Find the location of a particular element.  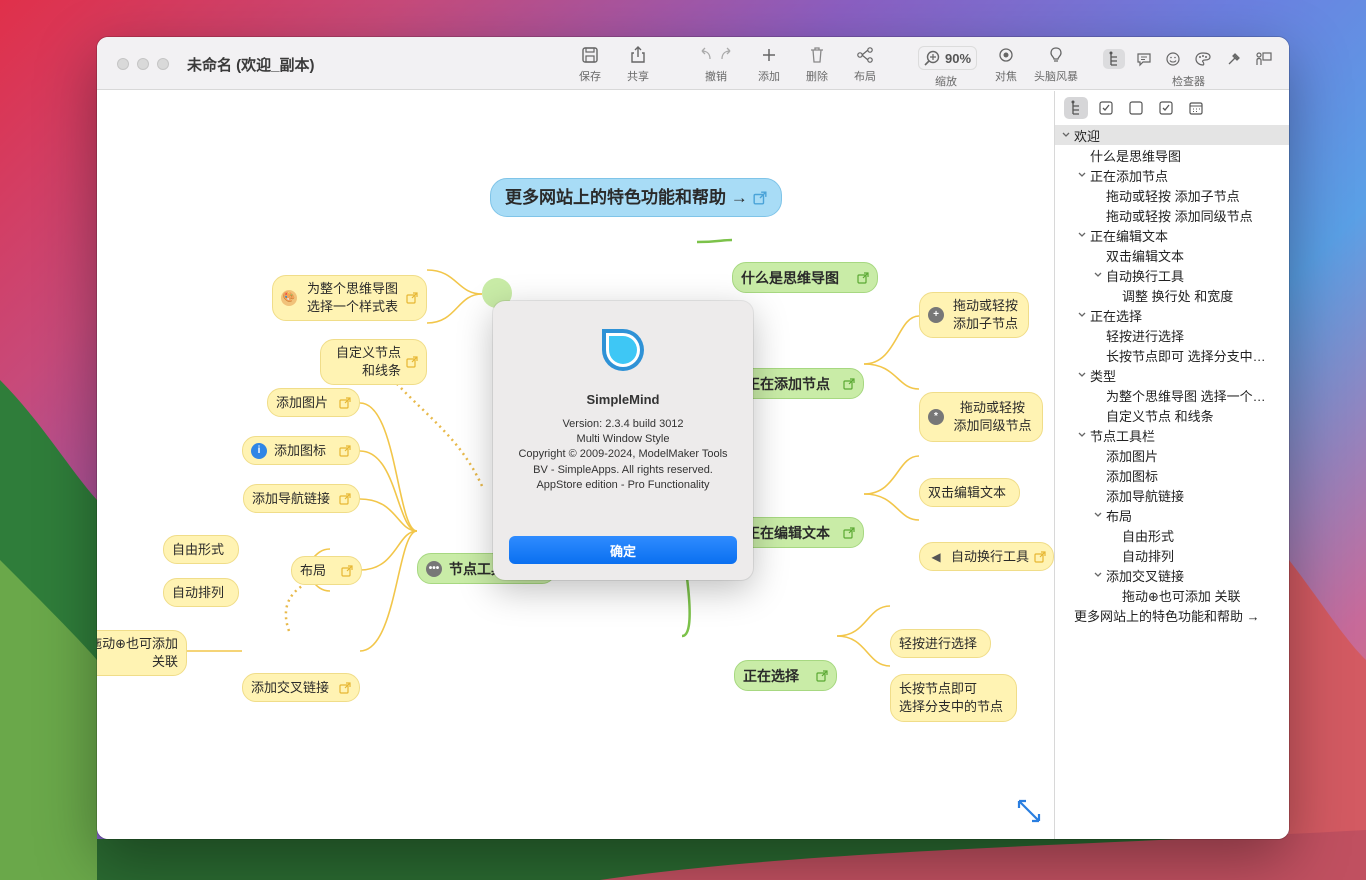

drag-add-child-node: + 拖动或轻按 添加子节点 is located at coordinates (974, 315).